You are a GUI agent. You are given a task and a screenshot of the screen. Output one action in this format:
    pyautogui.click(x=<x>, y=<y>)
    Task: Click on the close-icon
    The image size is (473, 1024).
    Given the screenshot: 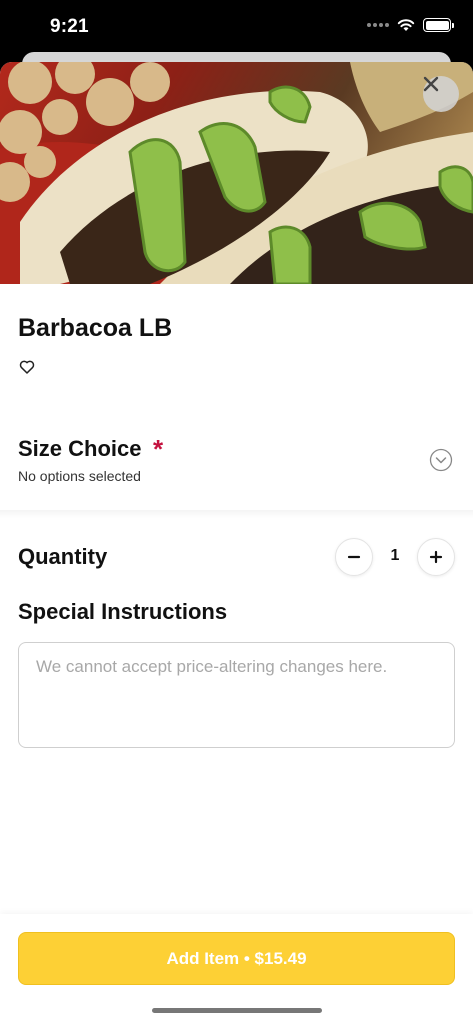 What is the action you would take?
    pyautogui.click(x=431, y=84)
    